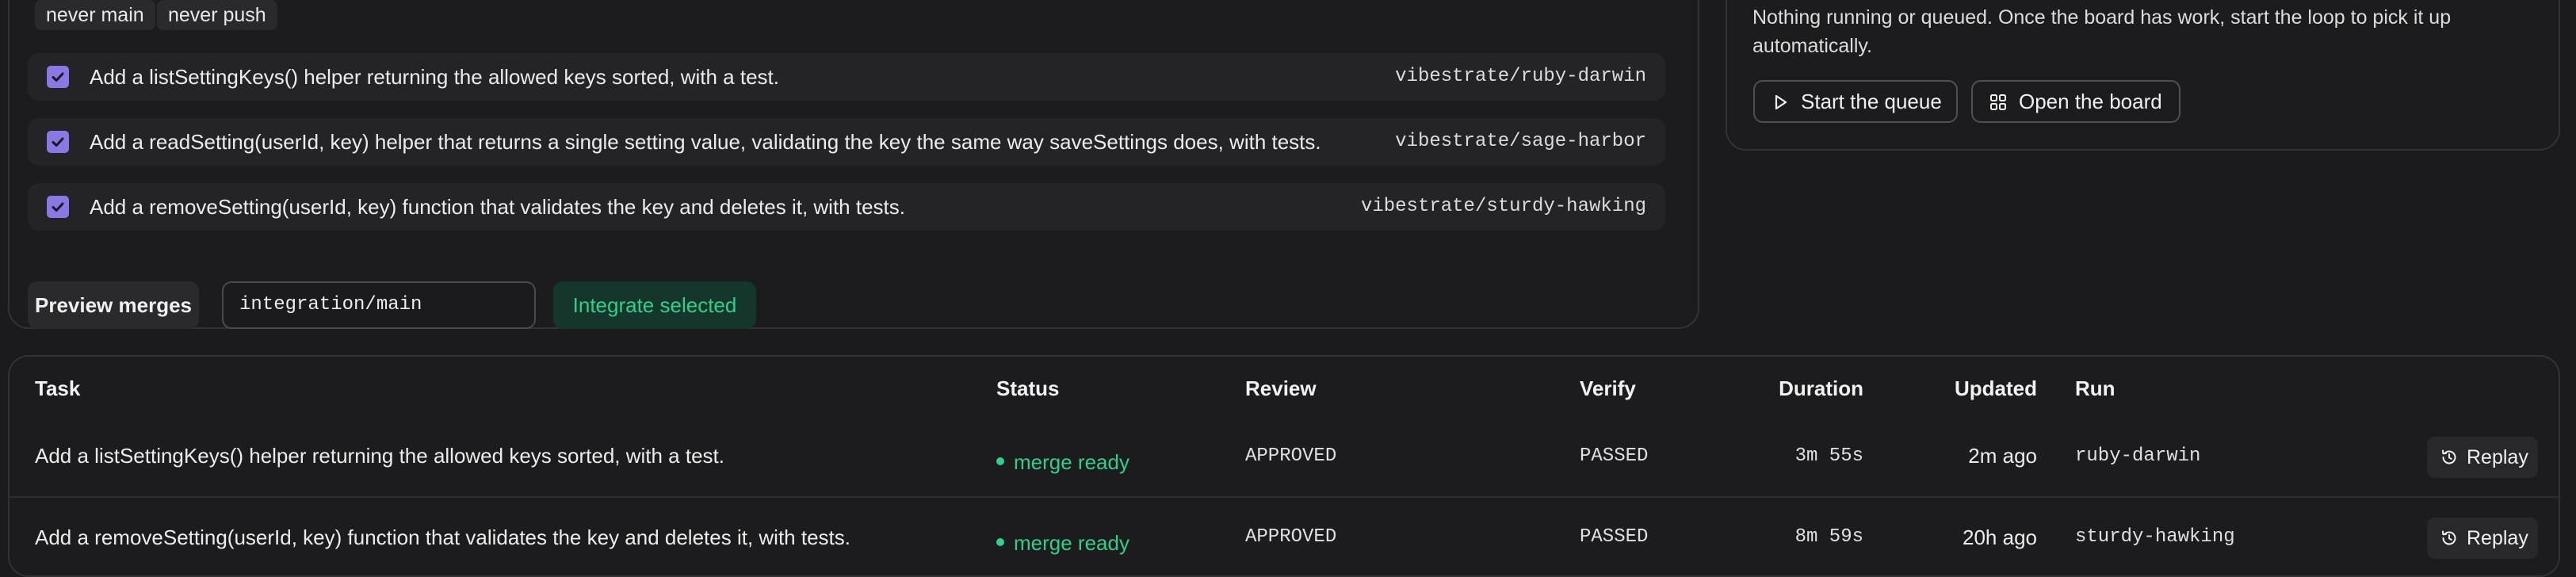 The height and width of the screenshot is (577, 2576). I want to click on column-header-updated: Updated, so click(1996, 388).